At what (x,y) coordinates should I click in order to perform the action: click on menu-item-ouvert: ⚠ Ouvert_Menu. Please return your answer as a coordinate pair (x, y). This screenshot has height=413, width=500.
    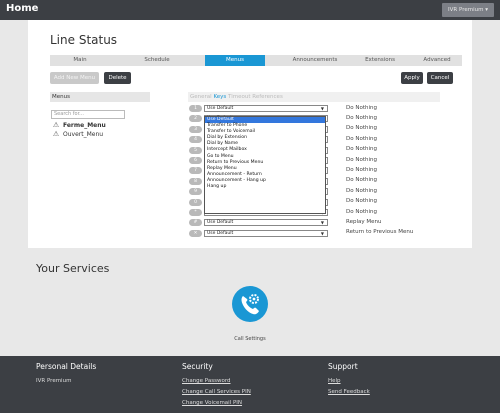
    Looking at the image, I should click on (77, 134).